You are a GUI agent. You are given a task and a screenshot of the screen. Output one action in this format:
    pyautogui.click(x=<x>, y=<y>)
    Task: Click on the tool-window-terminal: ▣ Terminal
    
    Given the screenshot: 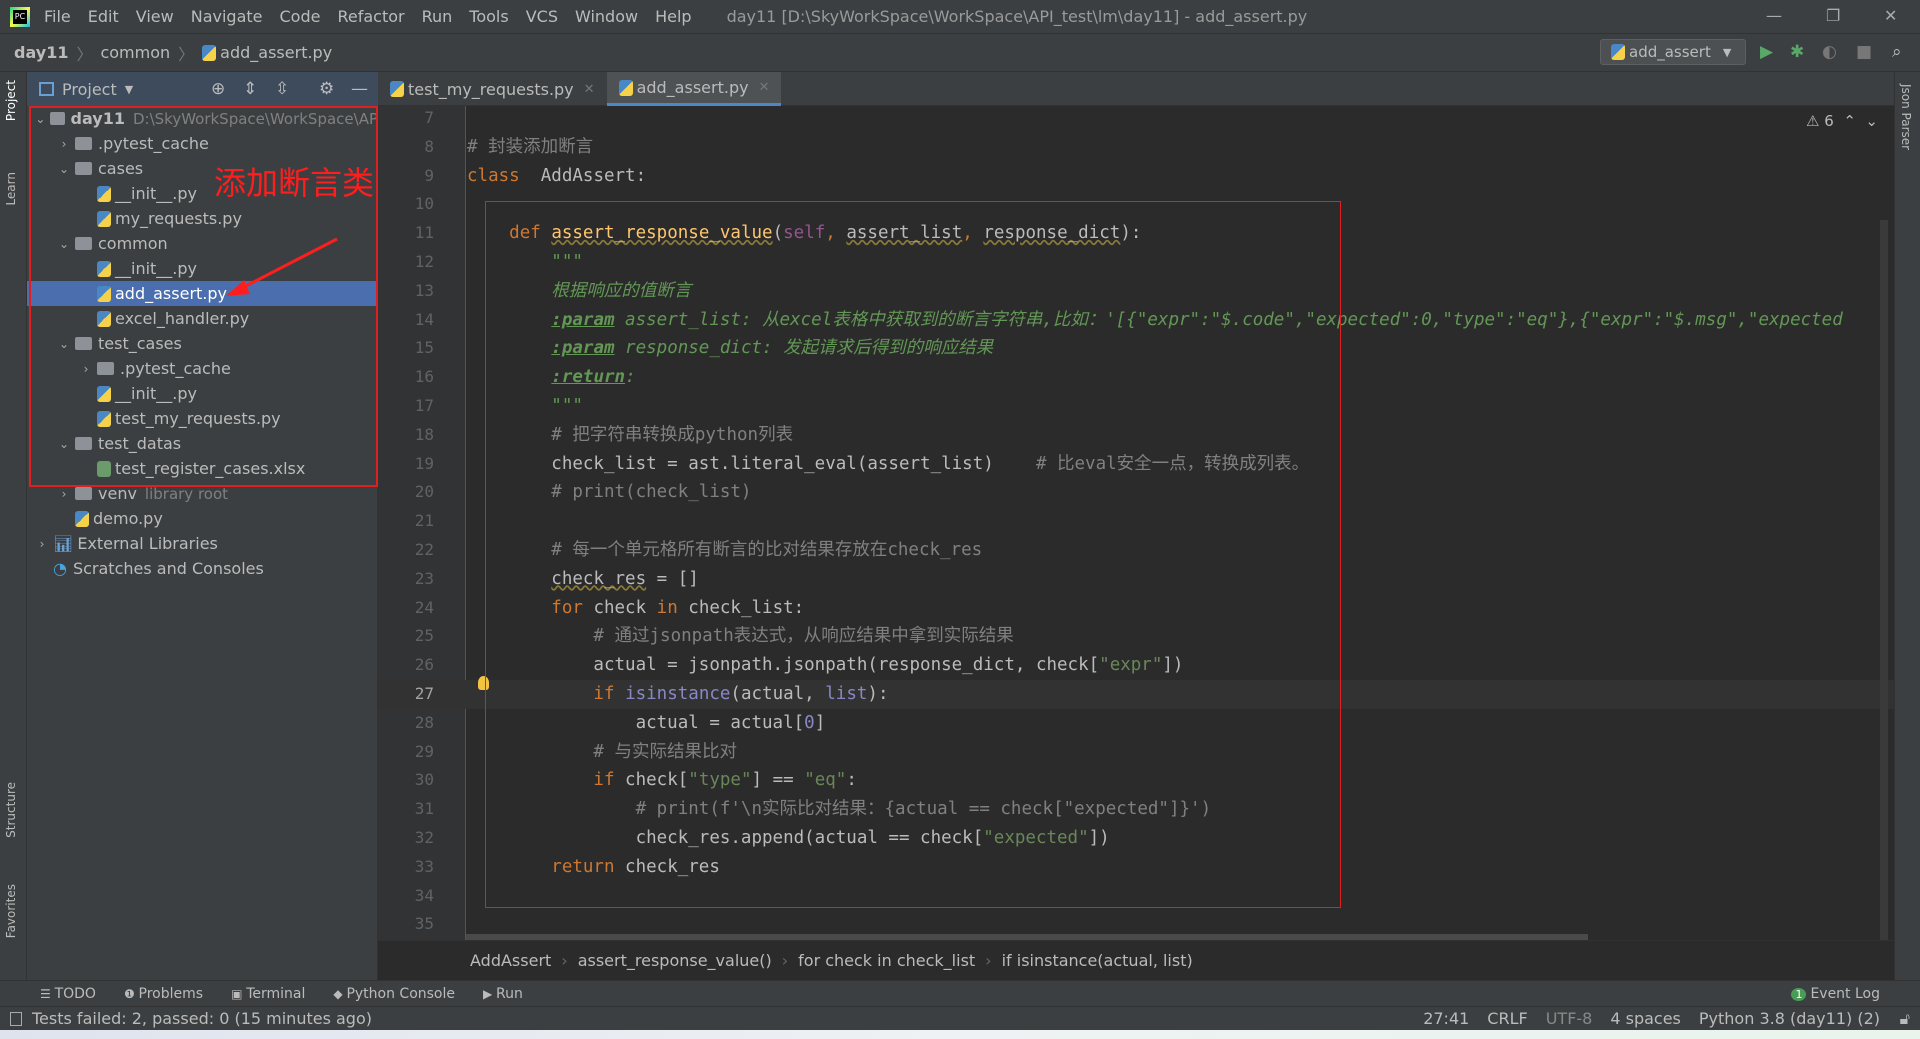 What is the action you would take?
    pyautogui.click(x=268, y=994)
    